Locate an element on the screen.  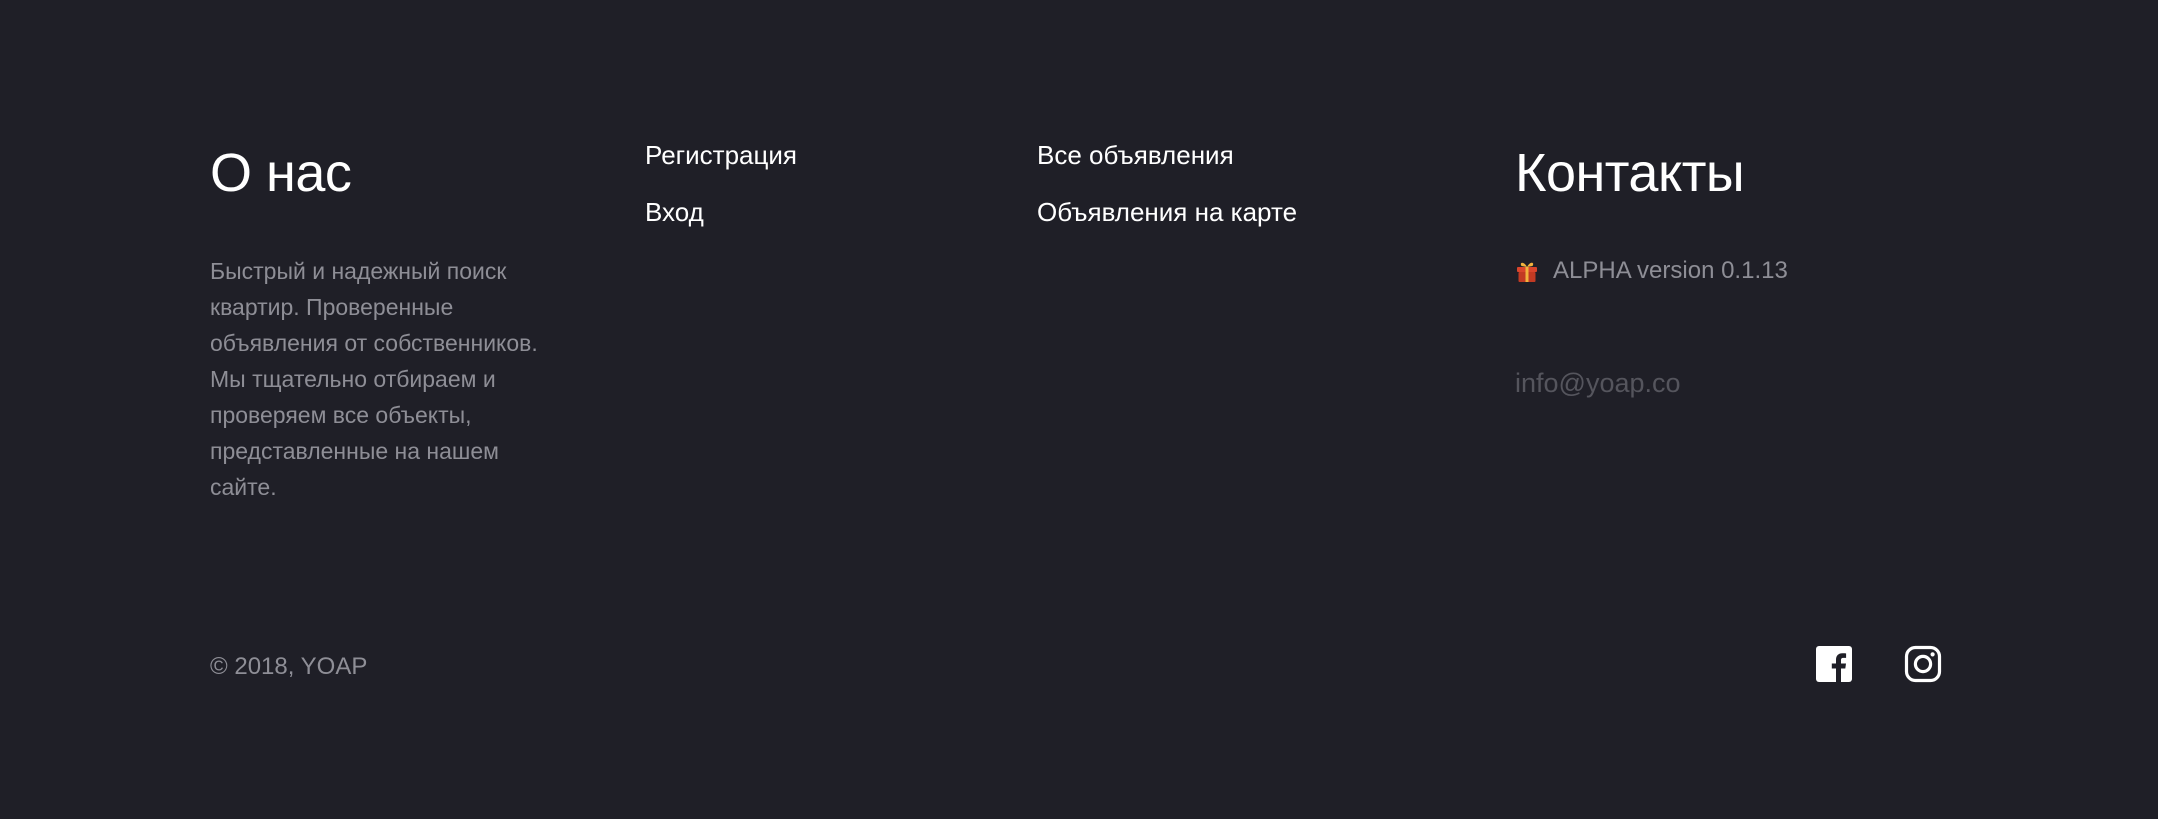
instagram-icon is located at coordinates (1923, 666).